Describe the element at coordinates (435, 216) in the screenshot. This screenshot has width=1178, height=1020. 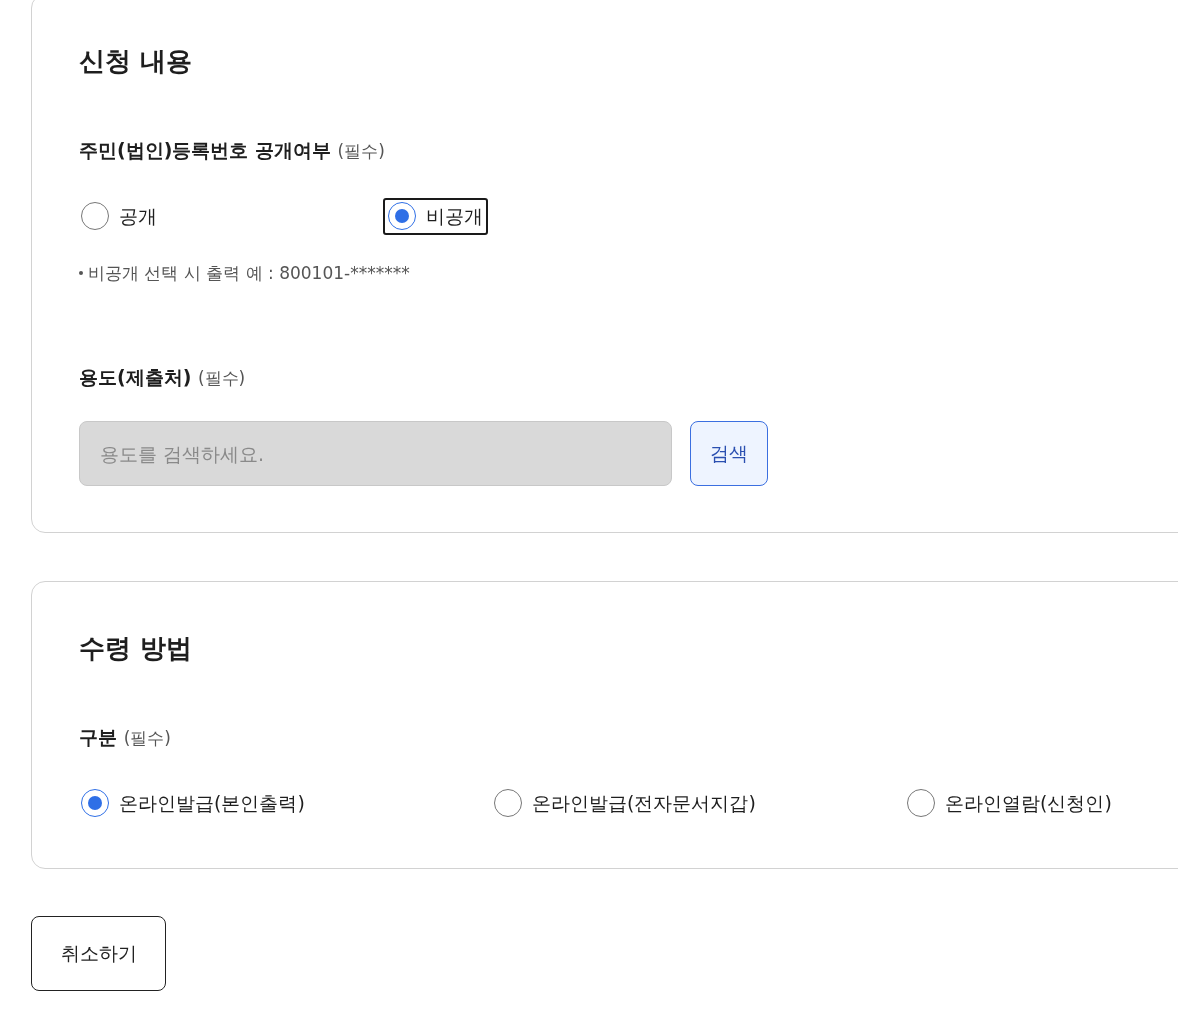
I see `radio-option: 비공개` at that location.